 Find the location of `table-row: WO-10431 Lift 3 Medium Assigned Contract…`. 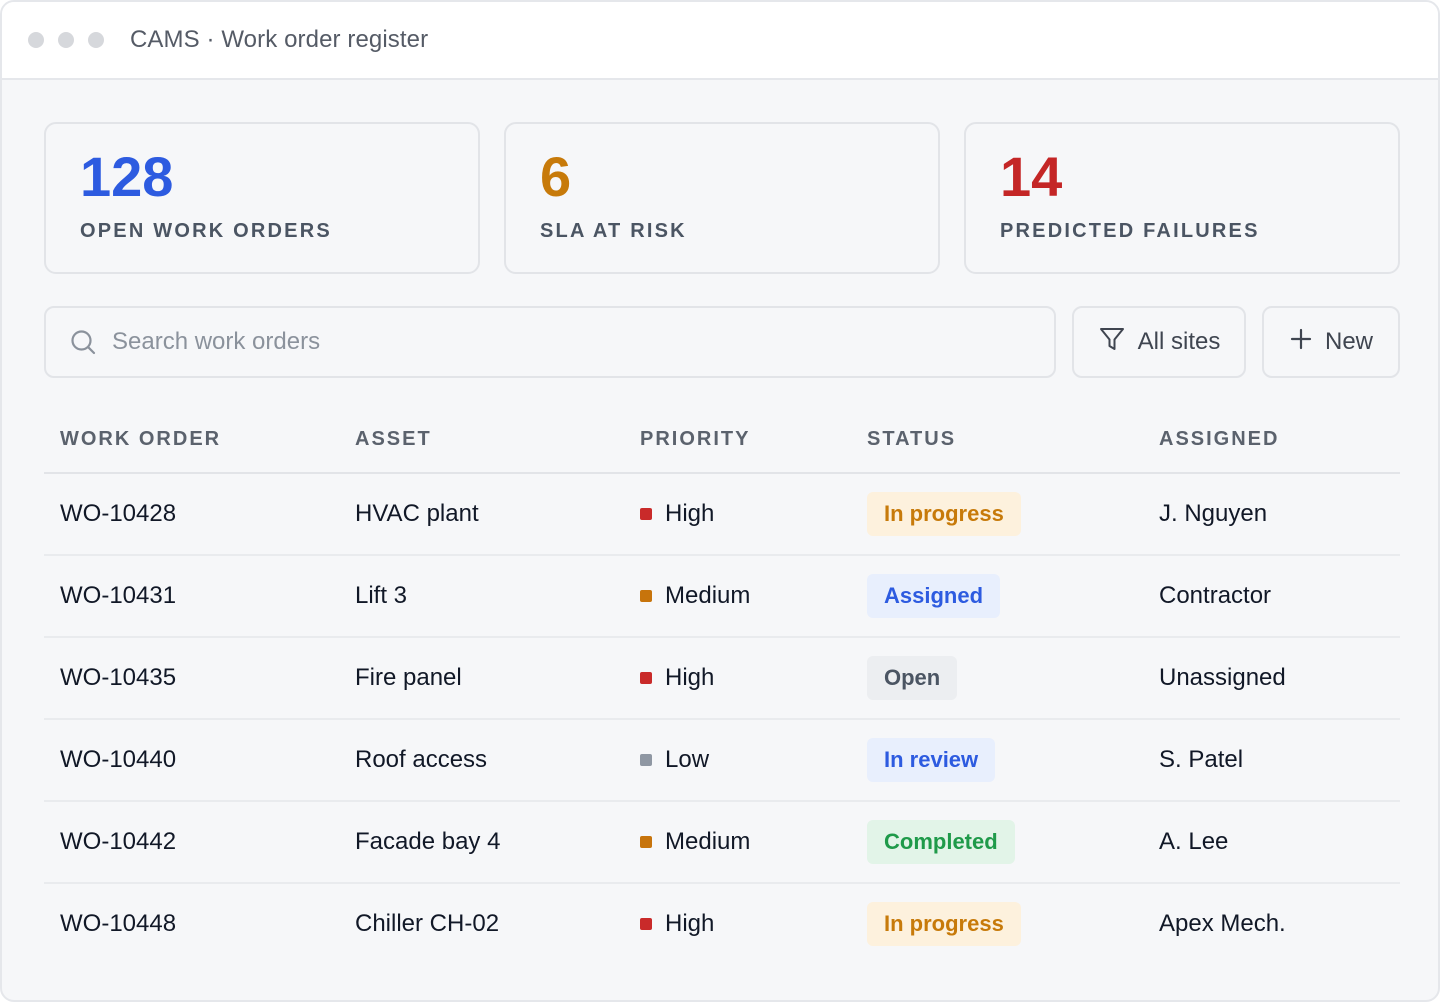

table-row: WO-10431 Lift 3 Medium Assigned Contract… is located at coordinates (722, 597).